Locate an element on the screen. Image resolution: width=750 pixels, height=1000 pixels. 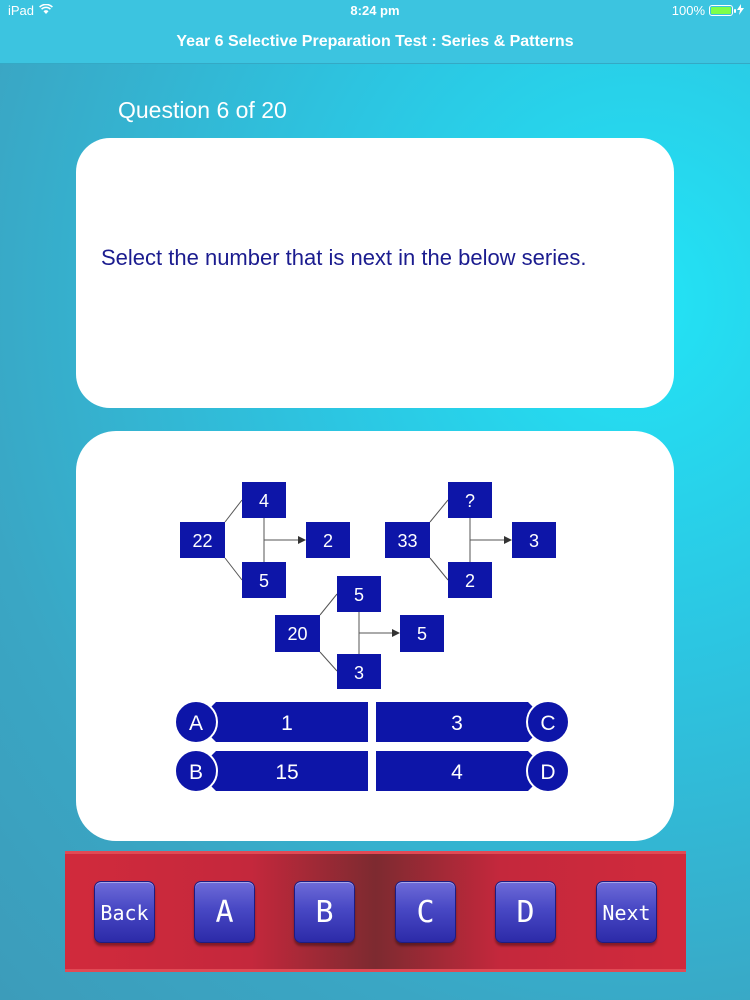
number-box: 33 is located at coordinates (407, 540).